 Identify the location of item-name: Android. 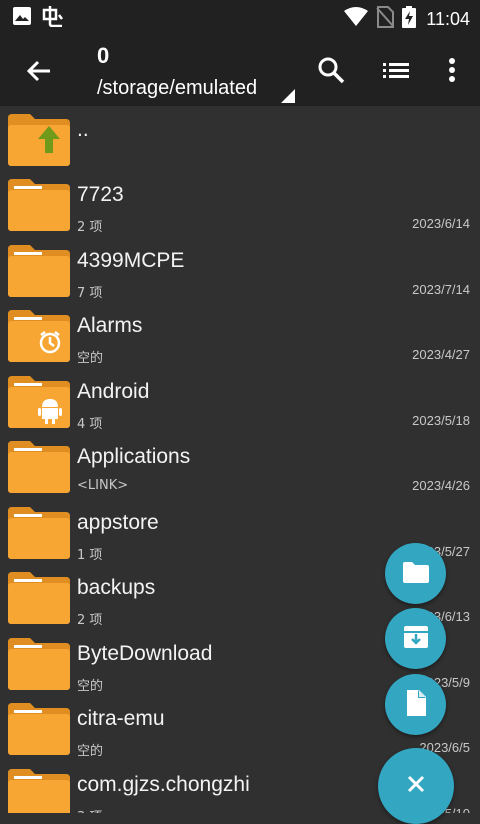
(113, 391).